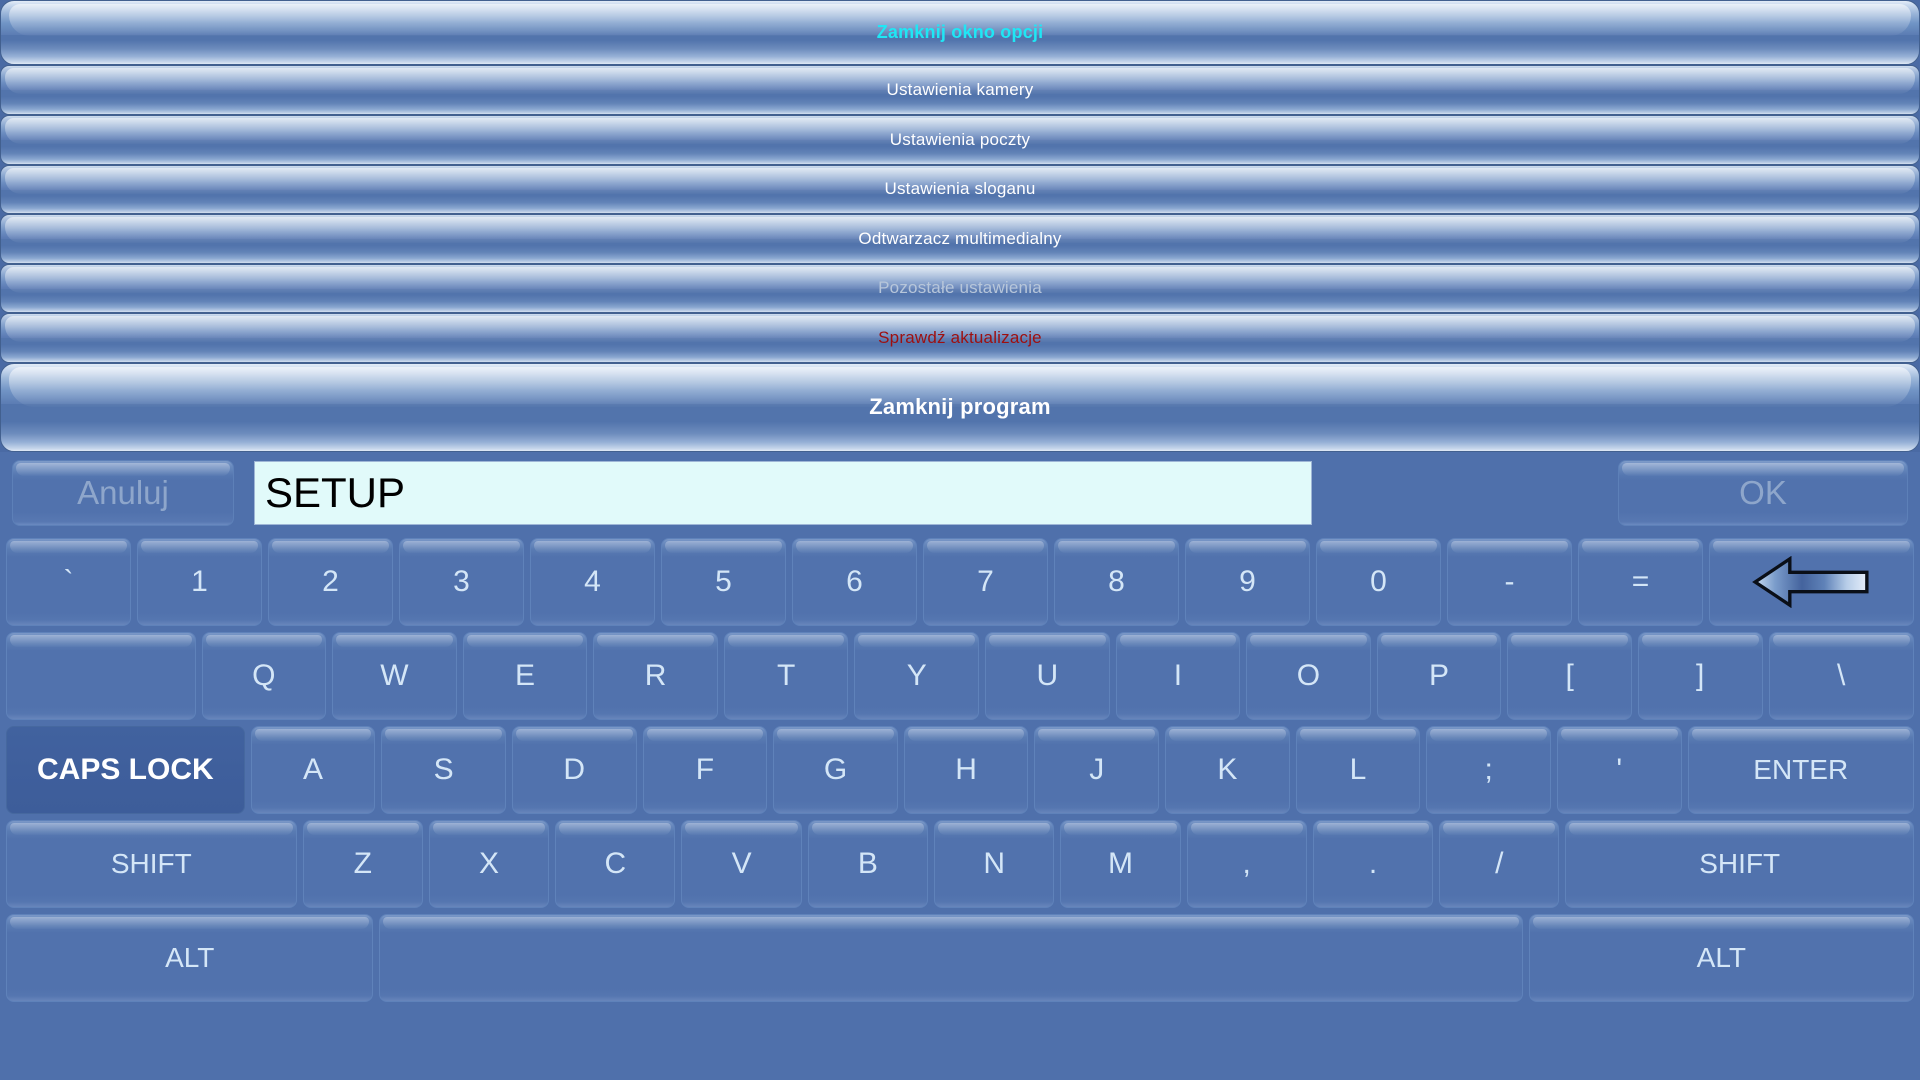 This screenshot has width=1920, height=1080. Describe the element at coordinates (960, 338) in the screenshot. I see `menu-item-6: Sprawdź aktualizacje` at that location.